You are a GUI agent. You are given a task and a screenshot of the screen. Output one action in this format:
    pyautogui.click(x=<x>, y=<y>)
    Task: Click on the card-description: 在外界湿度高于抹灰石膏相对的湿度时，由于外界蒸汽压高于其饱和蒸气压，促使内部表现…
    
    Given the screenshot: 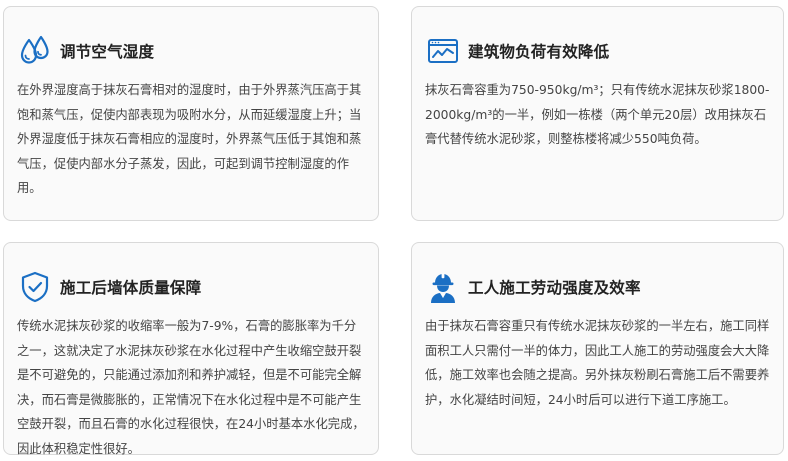 What is the action you would take?
    pyautogui.click(x=189, y=139)
    